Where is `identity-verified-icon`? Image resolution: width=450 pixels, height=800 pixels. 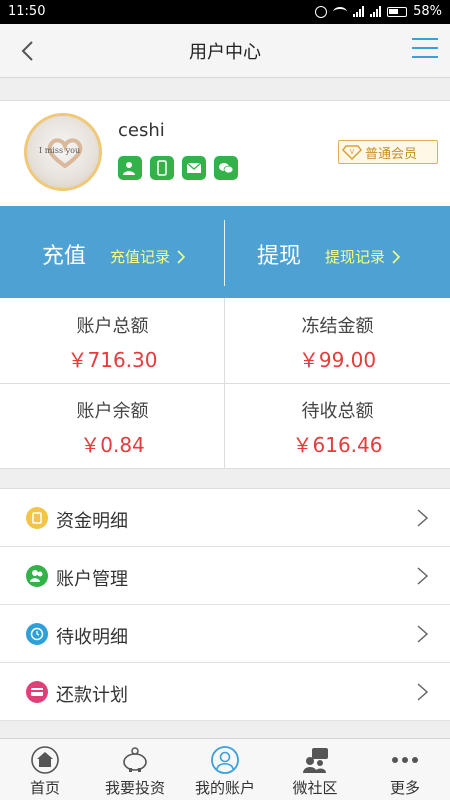 identity-verified-icon is located at coordinates (130, 168).